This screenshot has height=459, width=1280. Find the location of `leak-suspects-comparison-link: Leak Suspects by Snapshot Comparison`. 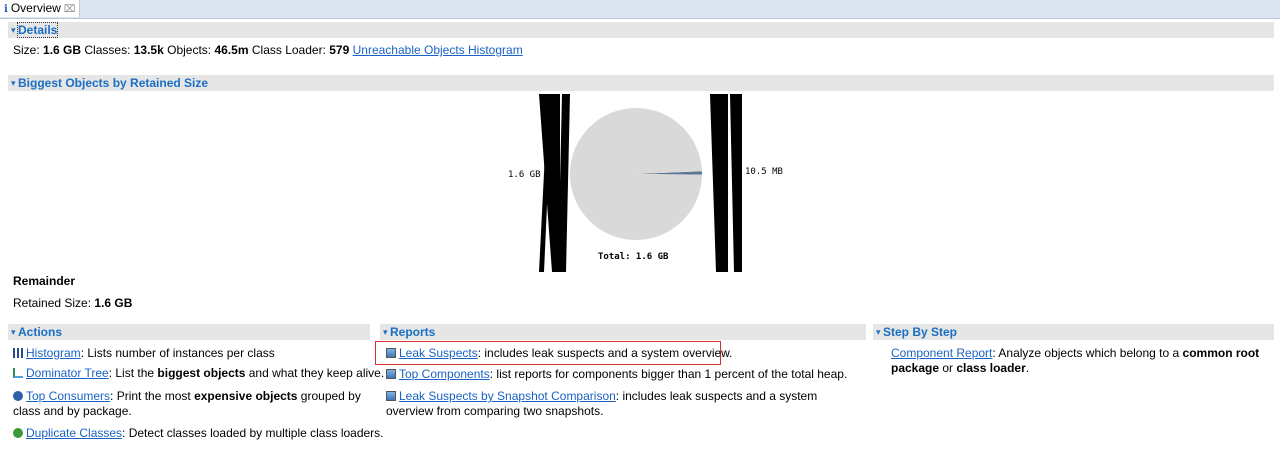

leak-suspects-comparison-link: Leak Suspects by Snapshot Comparison is located at coordinates (507, 396).